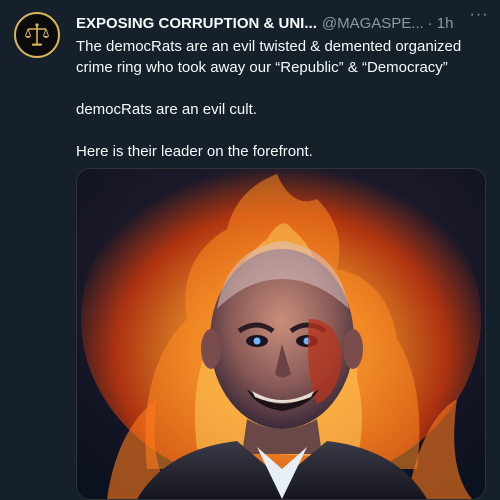 Image resolution: width=500 pixels, height=500 pixels. I want to click on avatar, so click(37, 35).